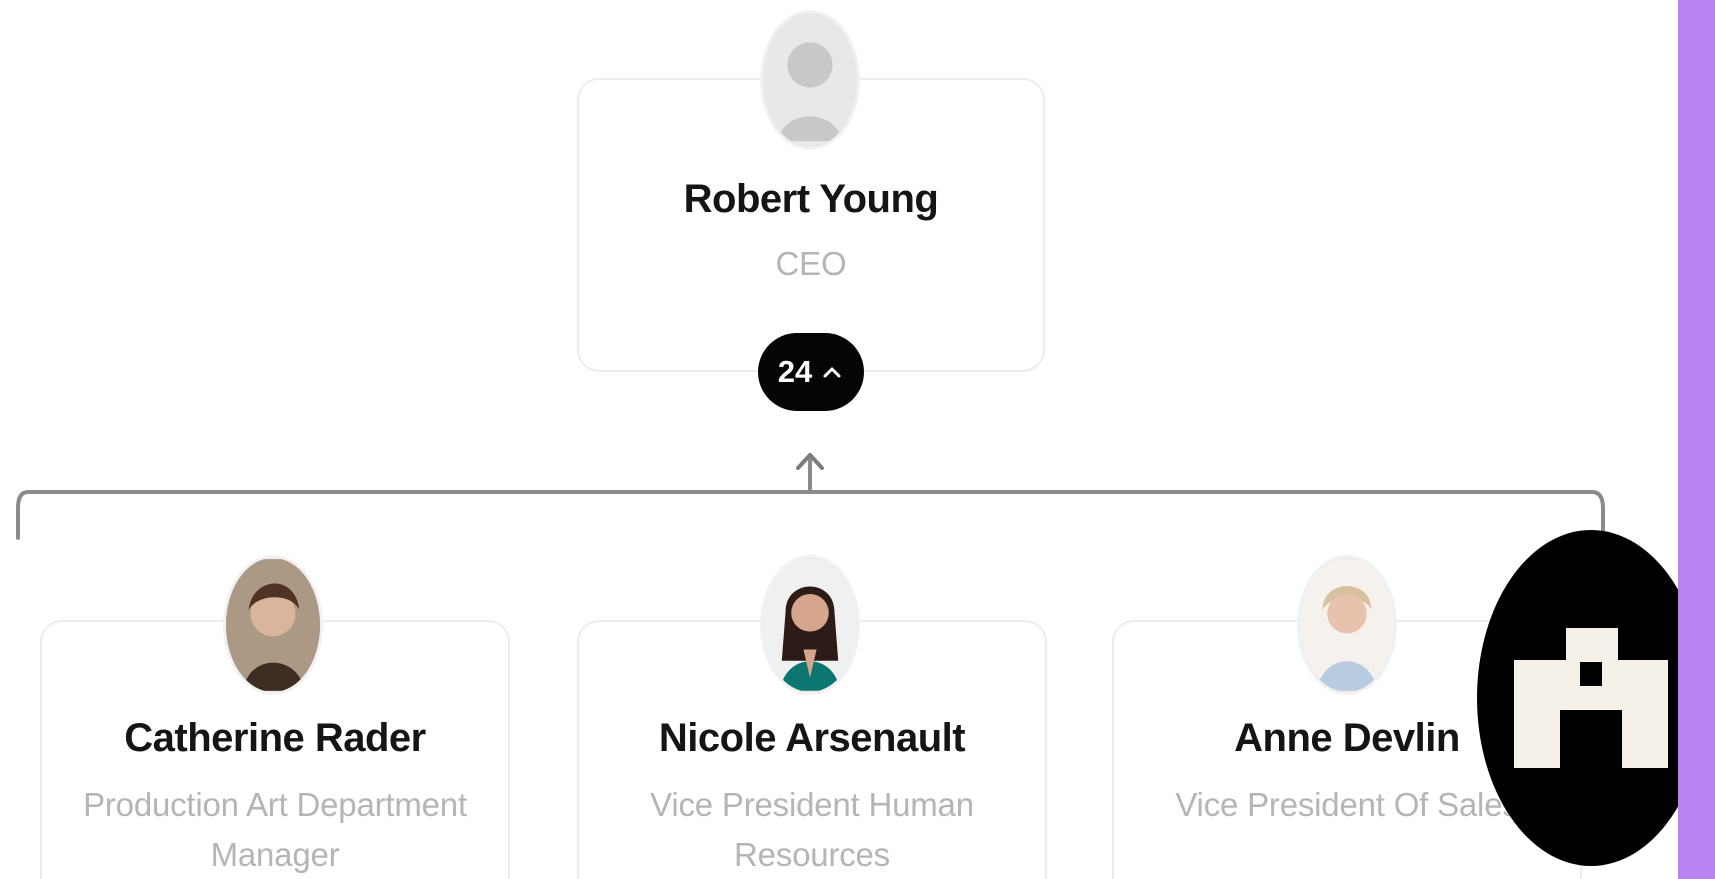 The width and height of the screenshot is (1715, 879). I want to click on reports-count: 24, so click(795, 371).